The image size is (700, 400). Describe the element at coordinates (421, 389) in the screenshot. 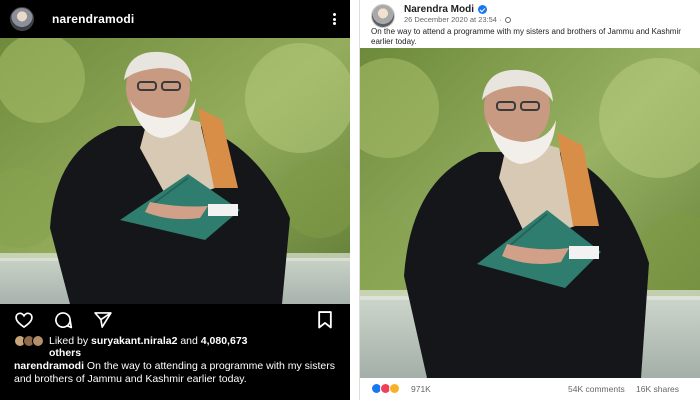

I see `reaction-count: 971K` at that location.